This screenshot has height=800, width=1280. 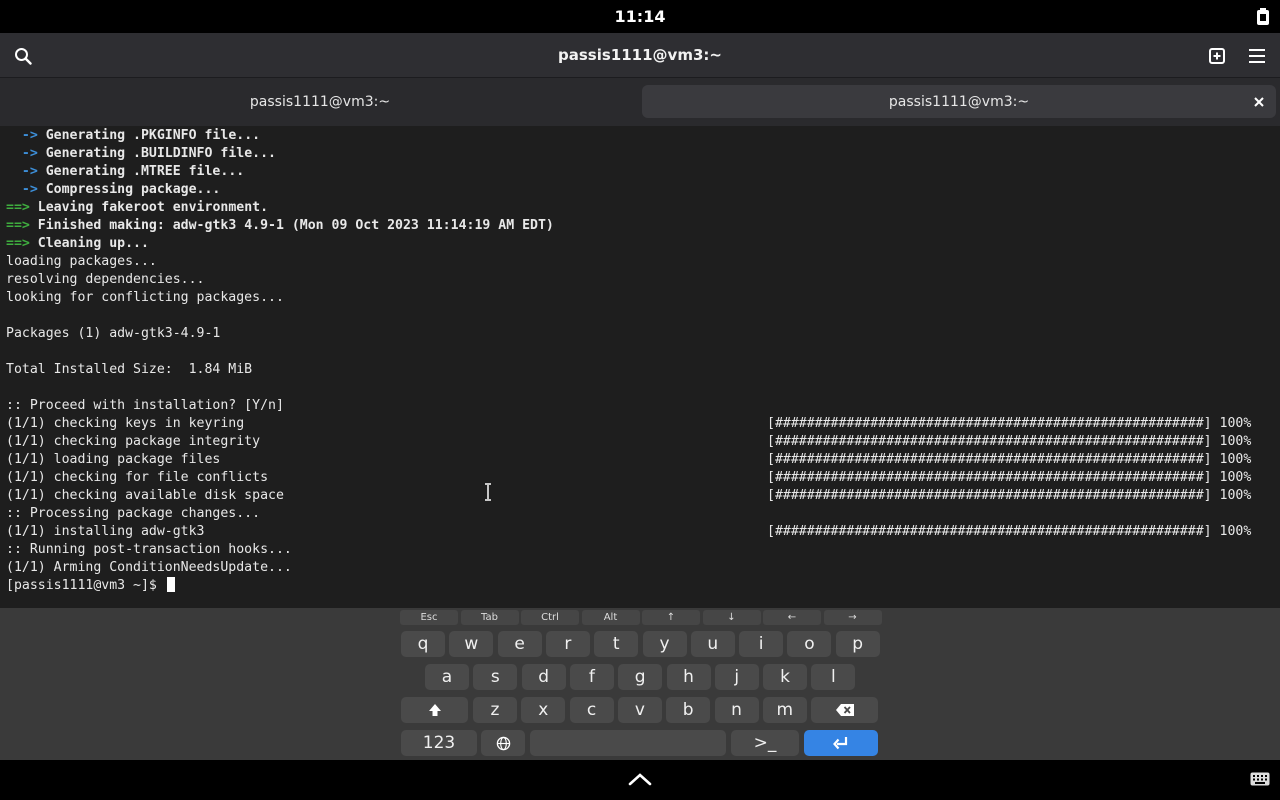 I want to click on function-key: ←, so click(x=792, y=617).